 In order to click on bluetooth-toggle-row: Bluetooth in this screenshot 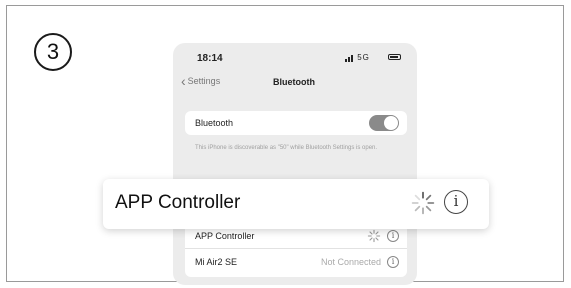, I will do `click(296, 123)`.